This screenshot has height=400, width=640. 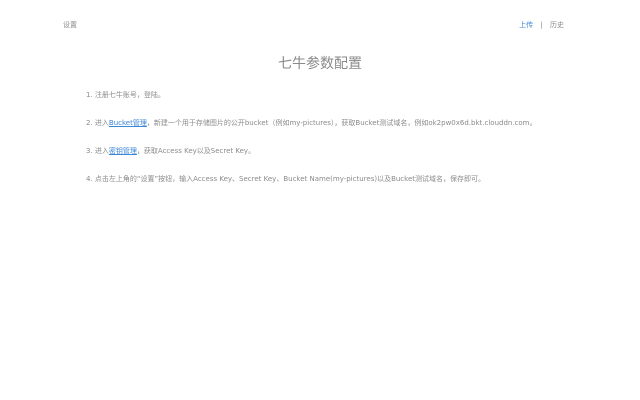 I want to click on settings-button: 设置, so click(x=70, y=25).